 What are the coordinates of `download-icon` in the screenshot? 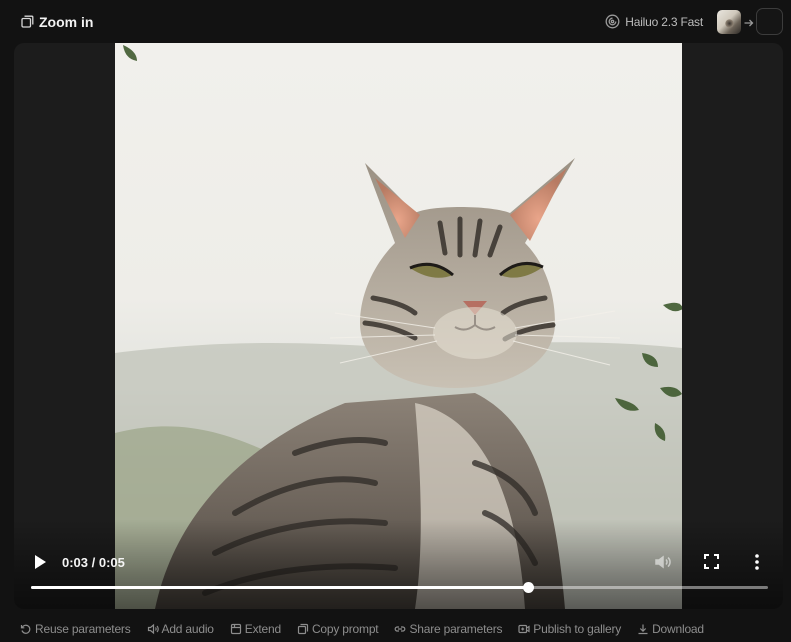 It's located at (643, 629).